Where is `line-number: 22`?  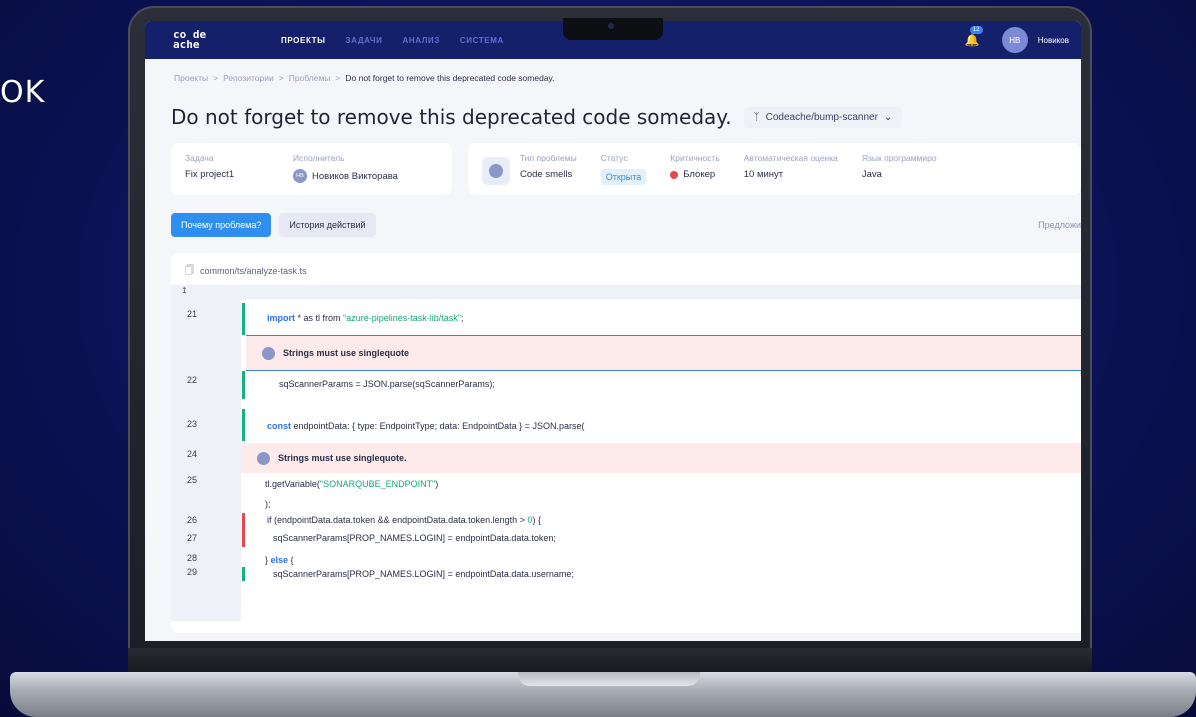
line-number: 22 is located at coordinates (192, 380).